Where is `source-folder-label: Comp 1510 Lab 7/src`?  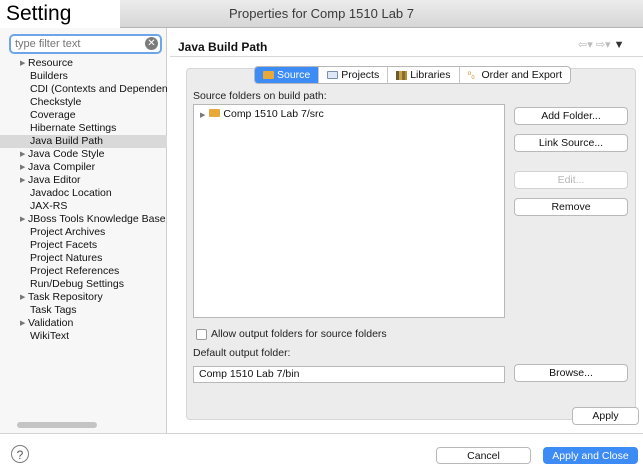
source-folder-label: Comp 1510 Lab 7/src is located at coordinates (273, 114).